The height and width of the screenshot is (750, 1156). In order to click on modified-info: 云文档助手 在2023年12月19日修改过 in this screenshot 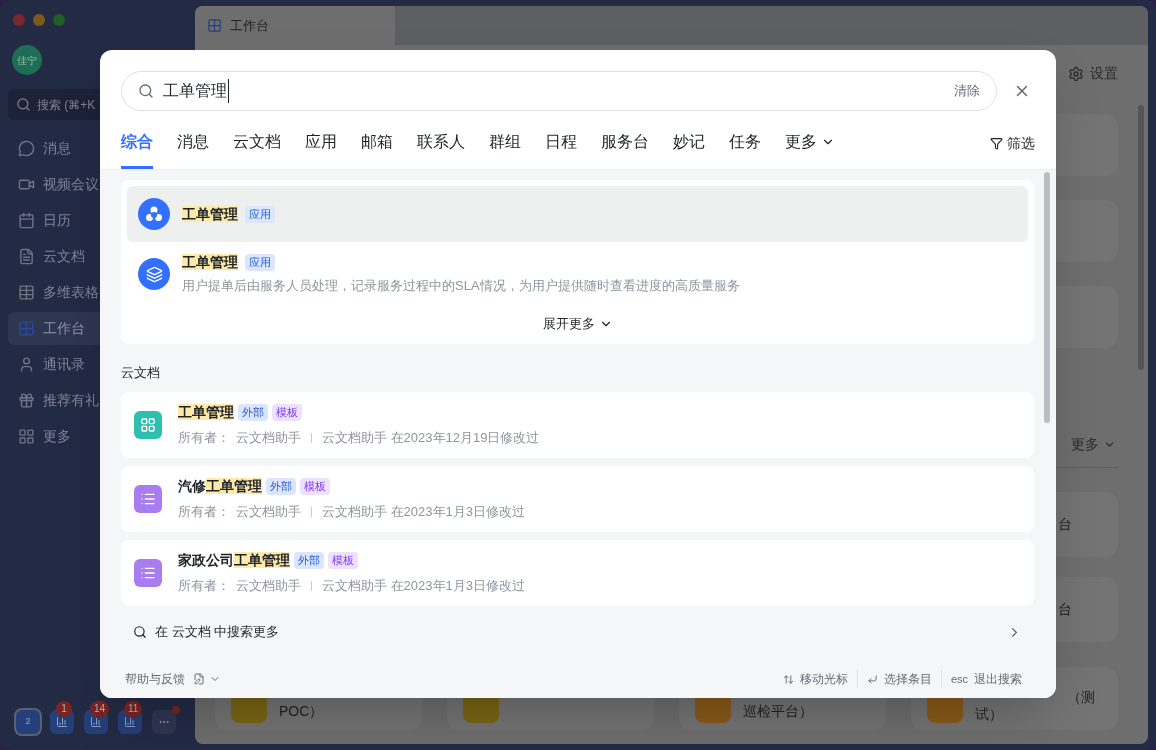, I will do `click(431, 438)`.